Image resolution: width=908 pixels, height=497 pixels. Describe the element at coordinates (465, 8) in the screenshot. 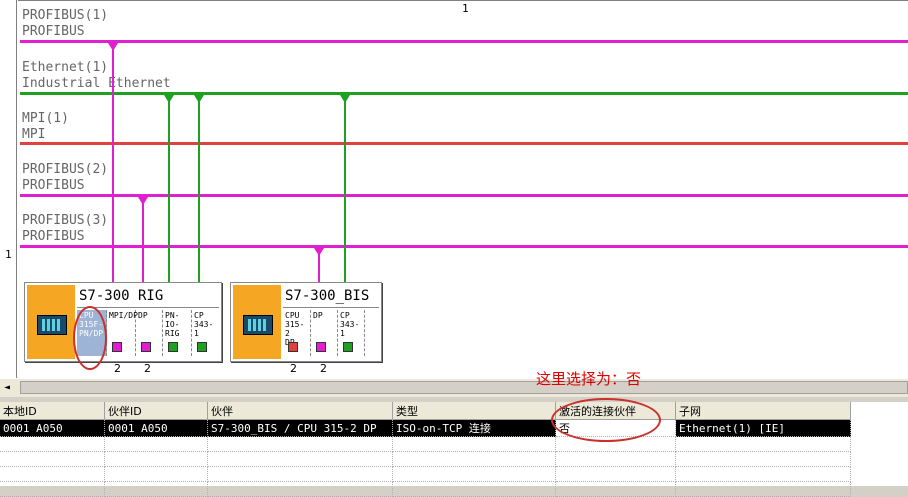

I see `top-ruler-label: 1` at that location.